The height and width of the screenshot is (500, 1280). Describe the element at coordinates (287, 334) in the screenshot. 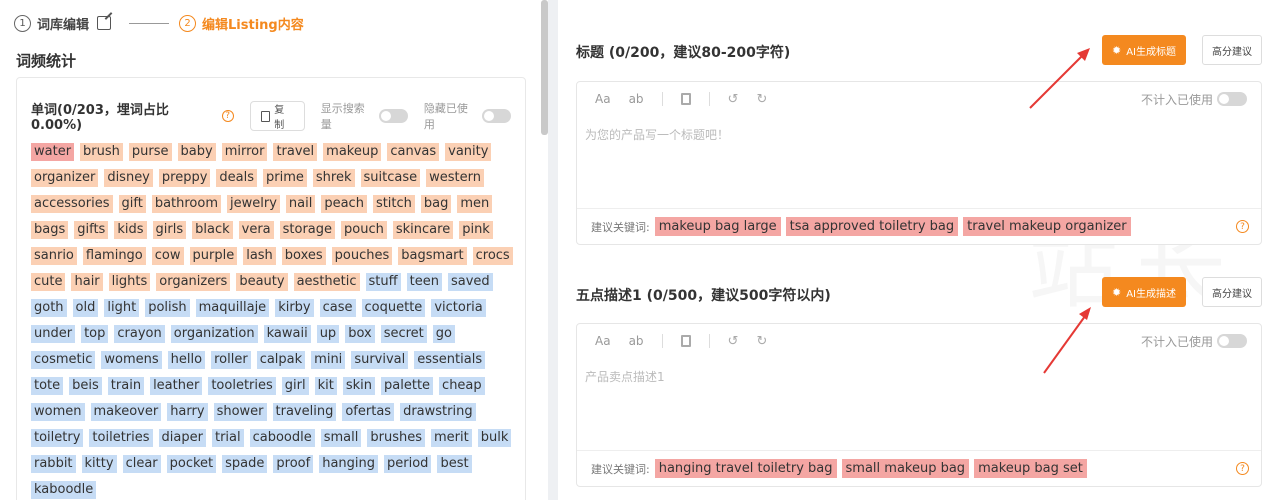

I see `word-tag: kawaii` at that location.